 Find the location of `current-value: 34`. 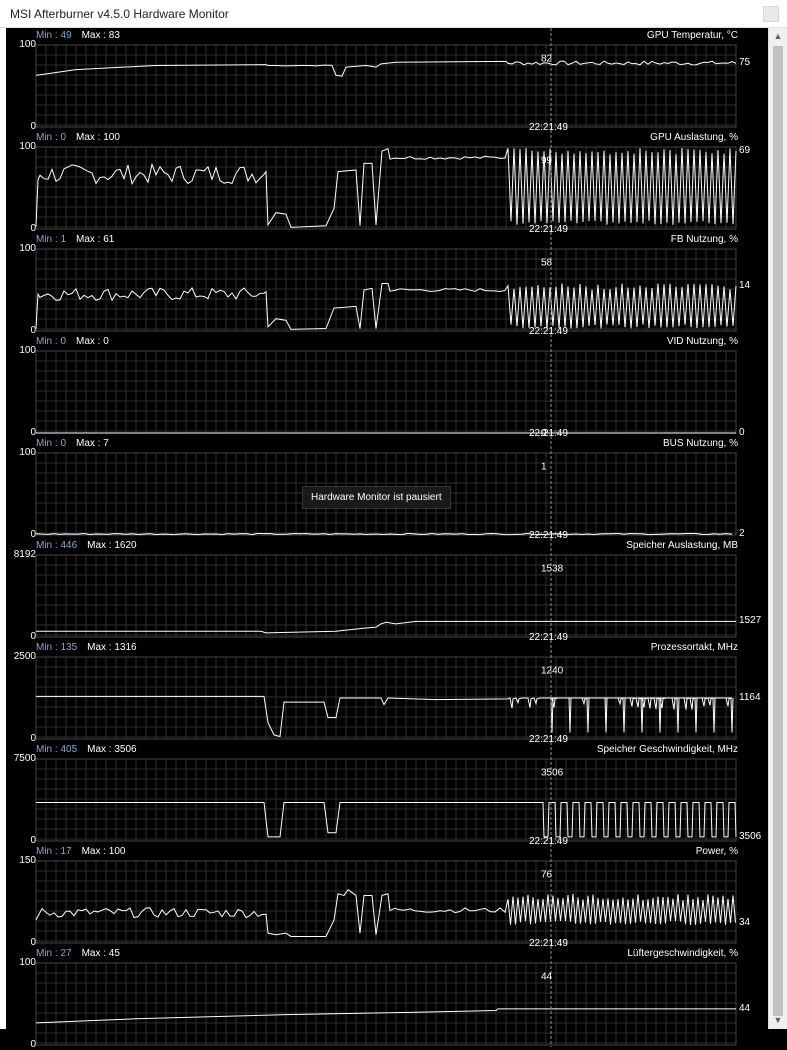

current-value: 34 is located at coordinates (745, 922).